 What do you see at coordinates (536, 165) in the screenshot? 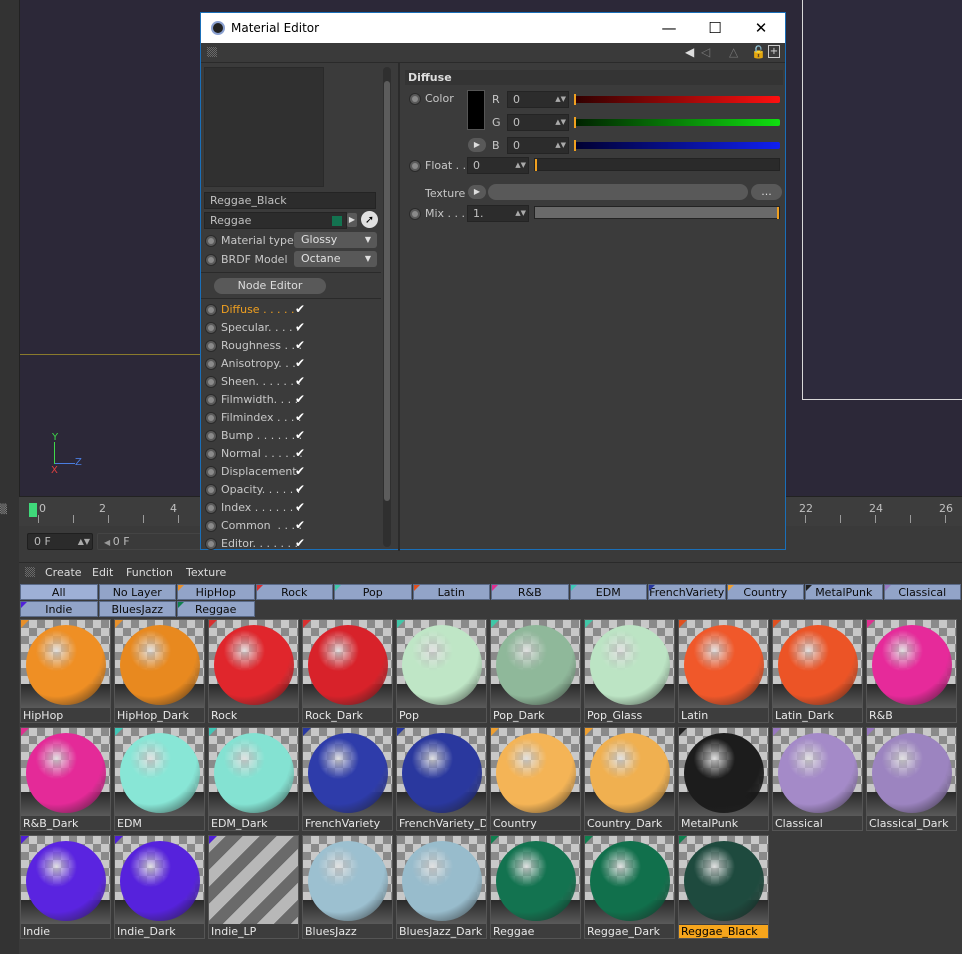
I see `float-slider-handle` at bounding box center [536, 165].